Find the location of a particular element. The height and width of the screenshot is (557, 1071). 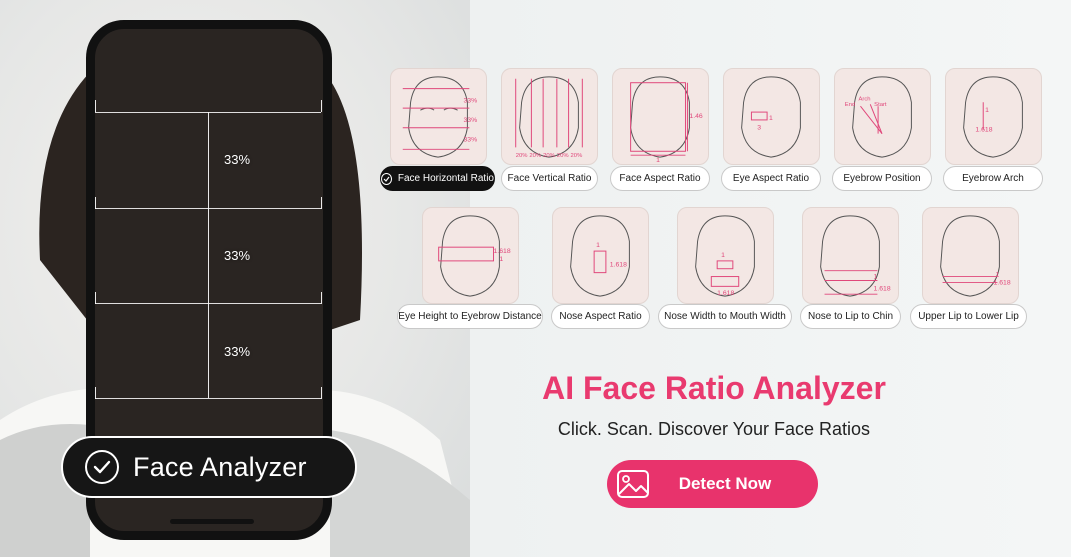

pill-eye-aspect-ratio: Eye Aspect Ratio is located at coordinates (771, 178).